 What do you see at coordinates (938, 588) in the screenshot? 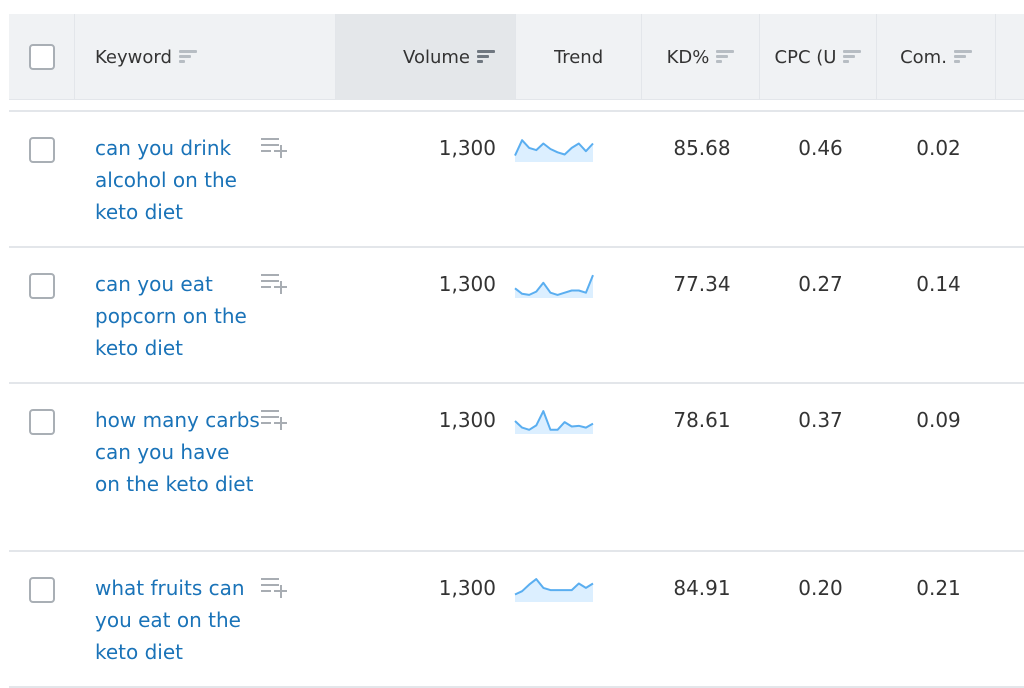
I see `com-value: 0.21` at bounding box center [938, 588].